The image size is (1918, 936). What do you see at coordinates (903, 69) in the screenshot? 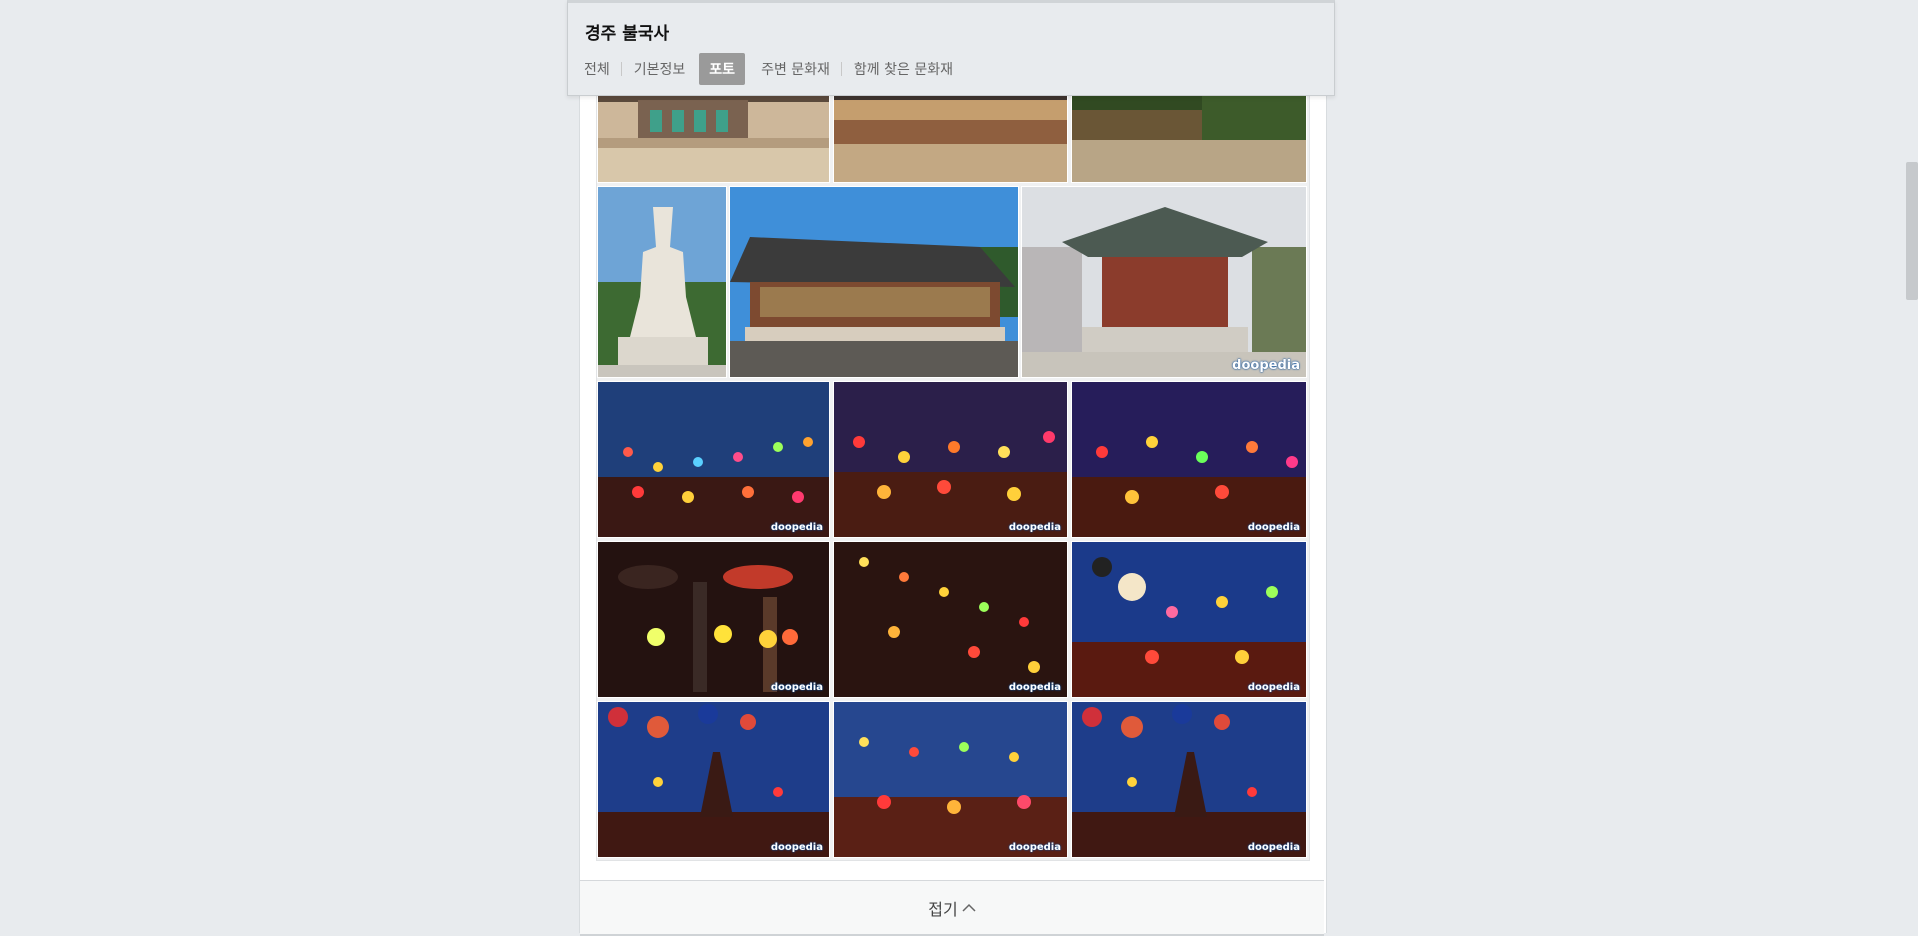
I see `tab-related-heritage: 함께 찾은 문화재` at bounding box center [903, 69].